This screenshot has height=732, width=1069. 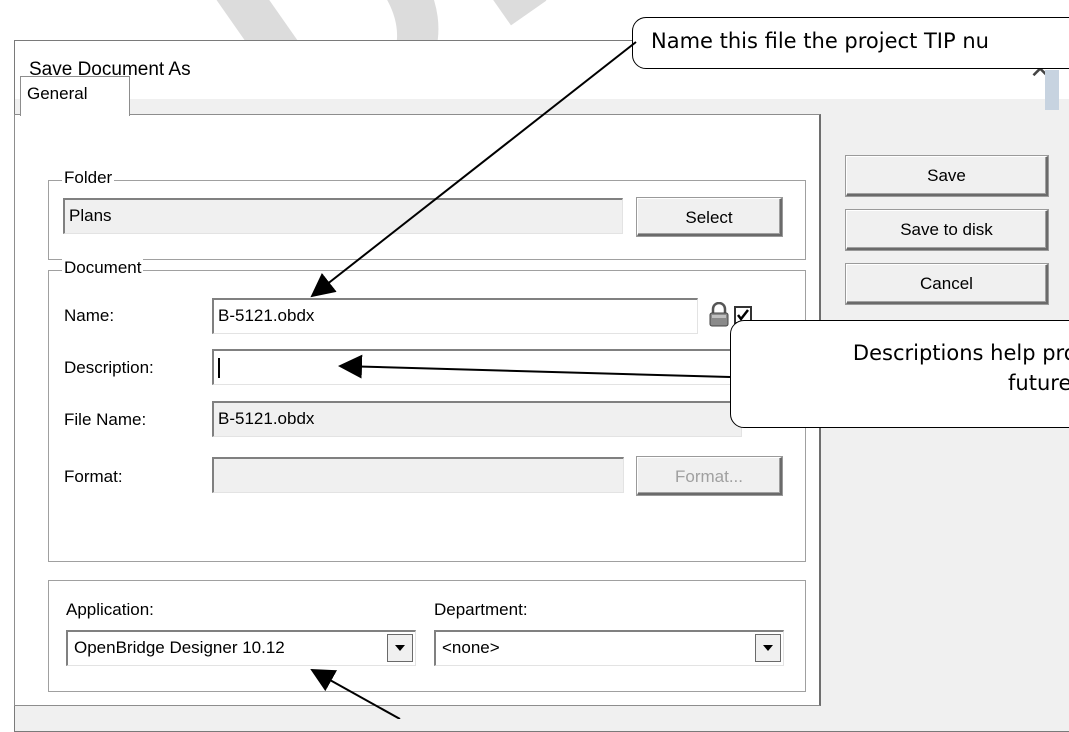 What do you see at coordinates (609, 648) in the screenshot?
I see `department-select: <none>` at bounding box center [609, 648].